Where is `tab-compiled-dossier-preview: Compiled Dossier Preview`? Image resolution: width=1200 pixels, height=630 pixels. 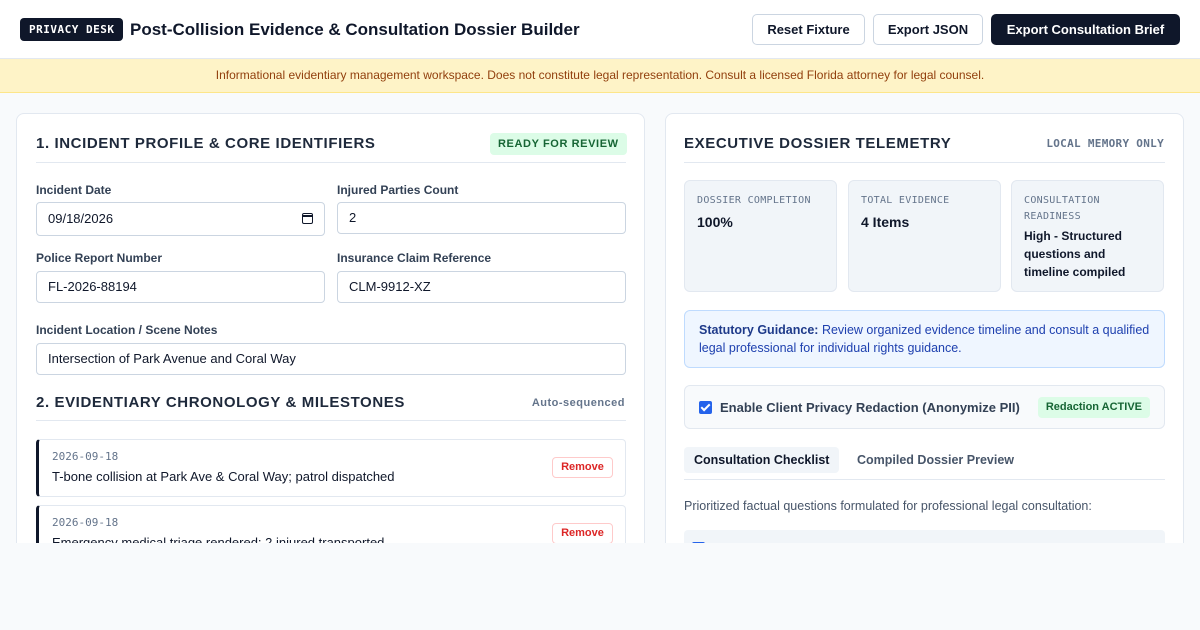 tab-compiled-dossier-preview: Compiled Dossier Preview is located at coordinates (935, 460).